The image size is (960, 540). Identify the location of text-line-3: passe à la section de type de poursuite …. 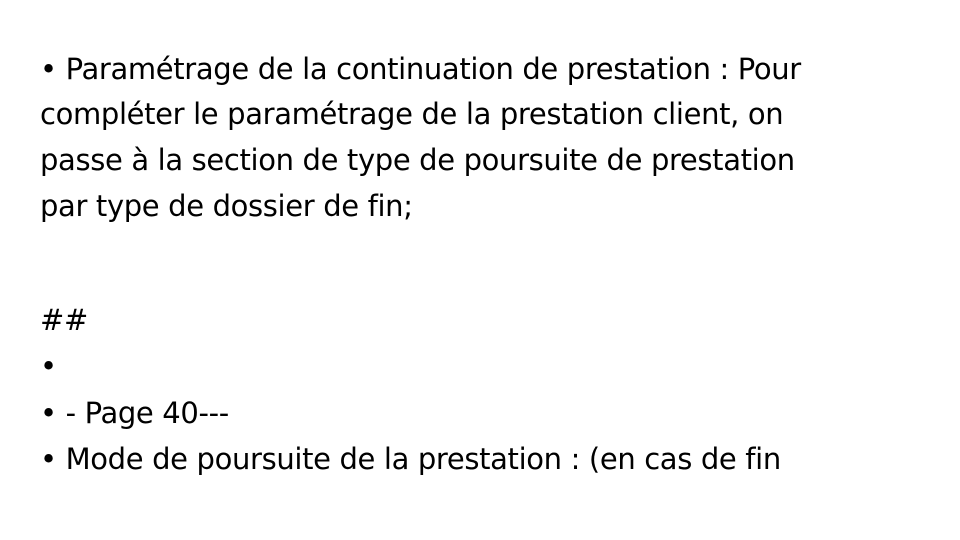
(417, 160).